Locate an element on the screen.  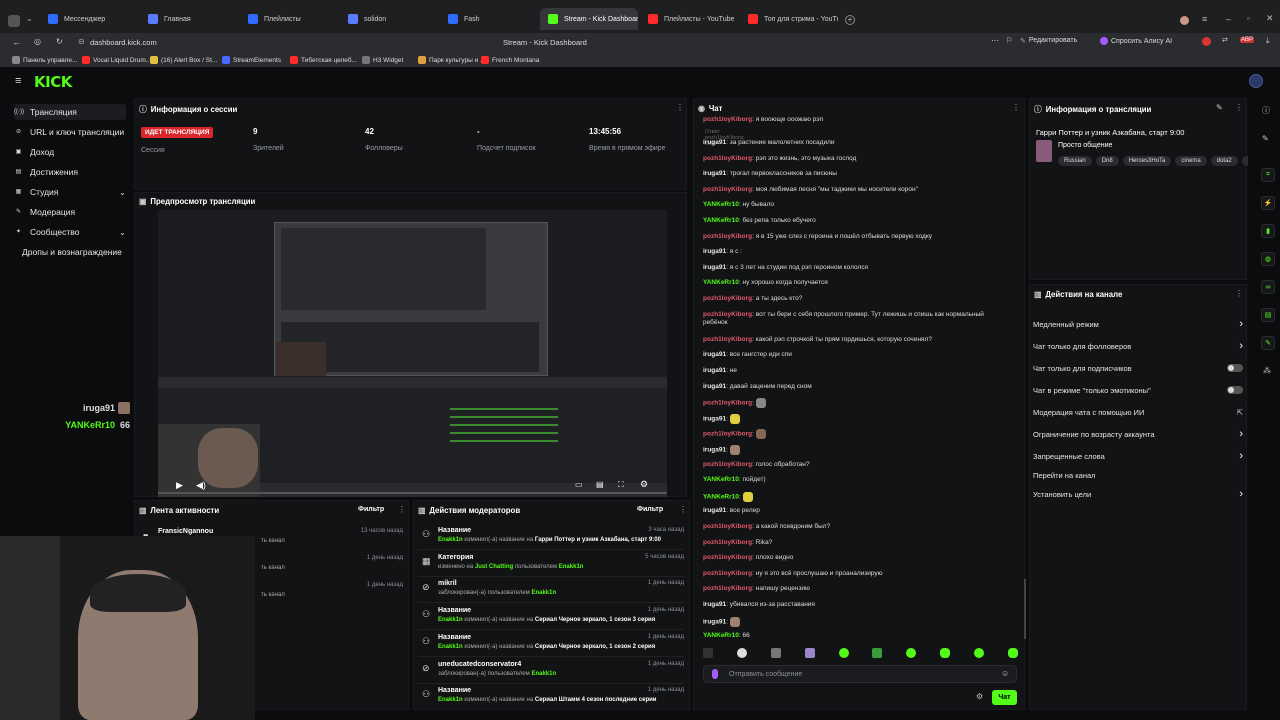
channel-action-item: Модерация чата с помощью ИИ ⇱ is located at coordinates (1138, 412).